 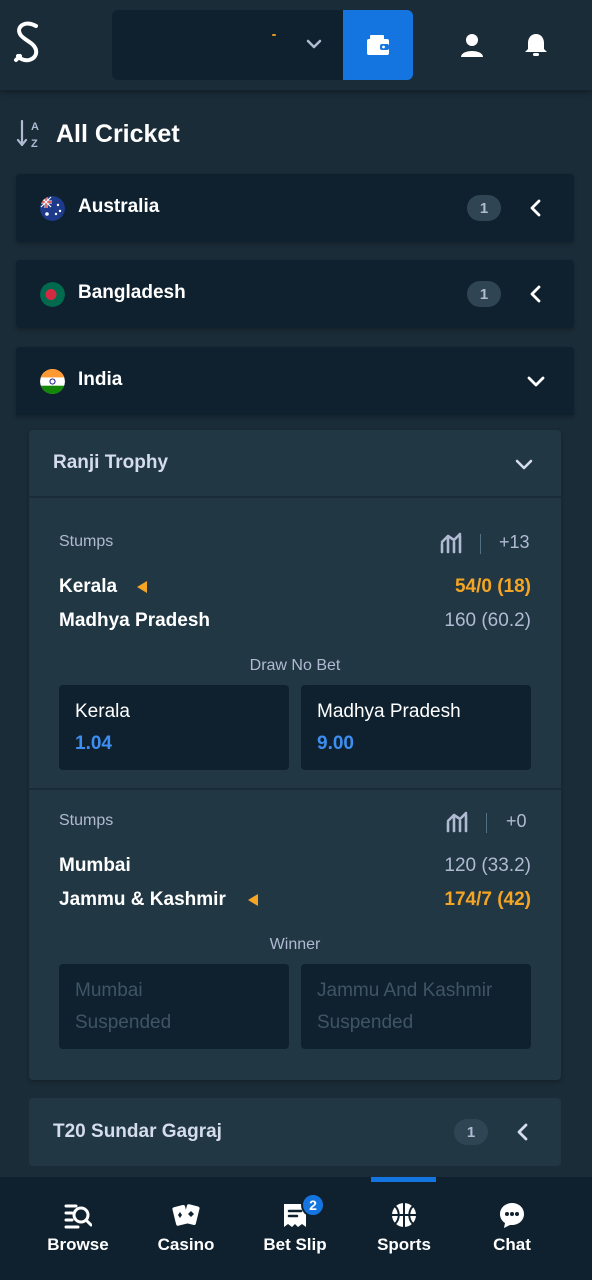 I want to click on country-name: India, so click(x=100, y=379).